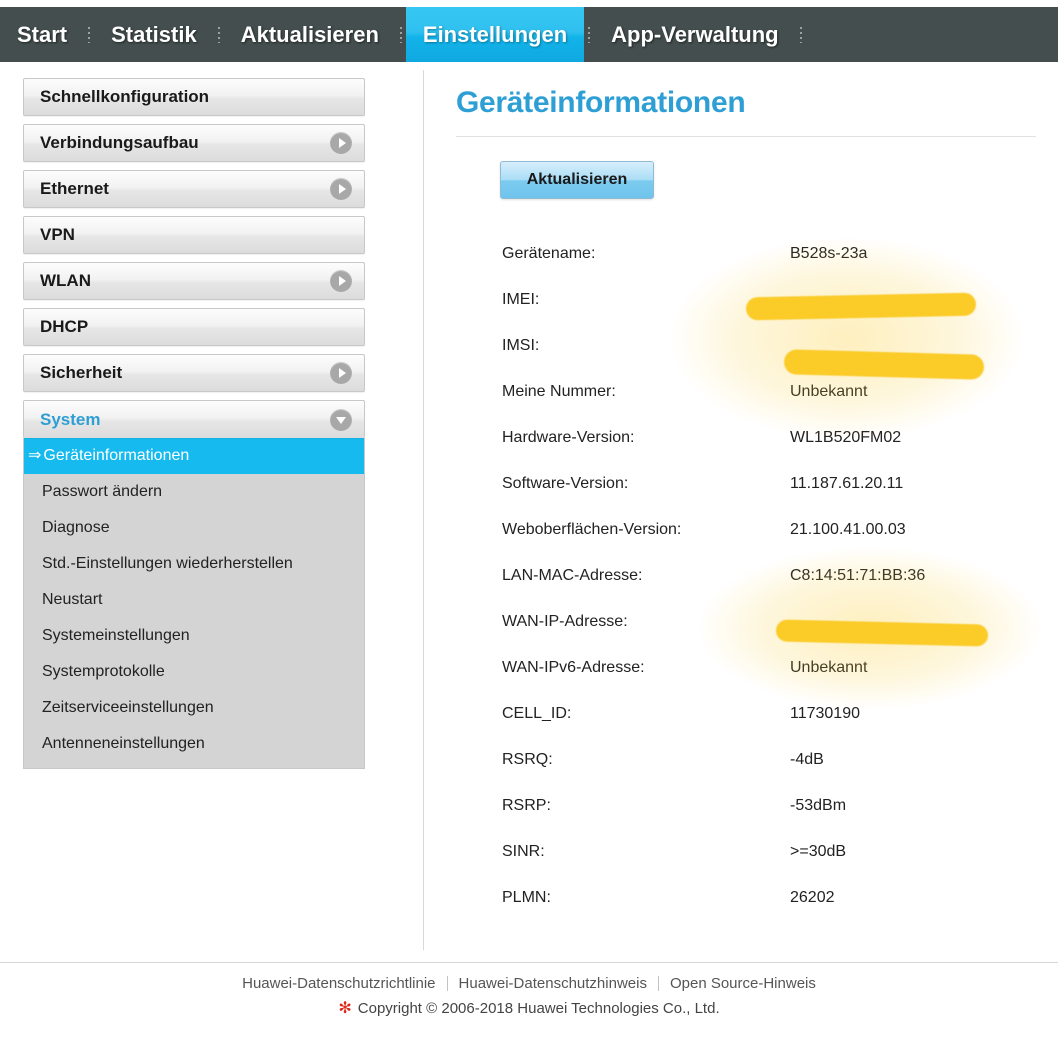 Image resolution: width=1058 pixels, height=1040 pixels. Describe the element at coordinates (521, 345) in the screenshot. I see `info-label: IMSI:` at that location.